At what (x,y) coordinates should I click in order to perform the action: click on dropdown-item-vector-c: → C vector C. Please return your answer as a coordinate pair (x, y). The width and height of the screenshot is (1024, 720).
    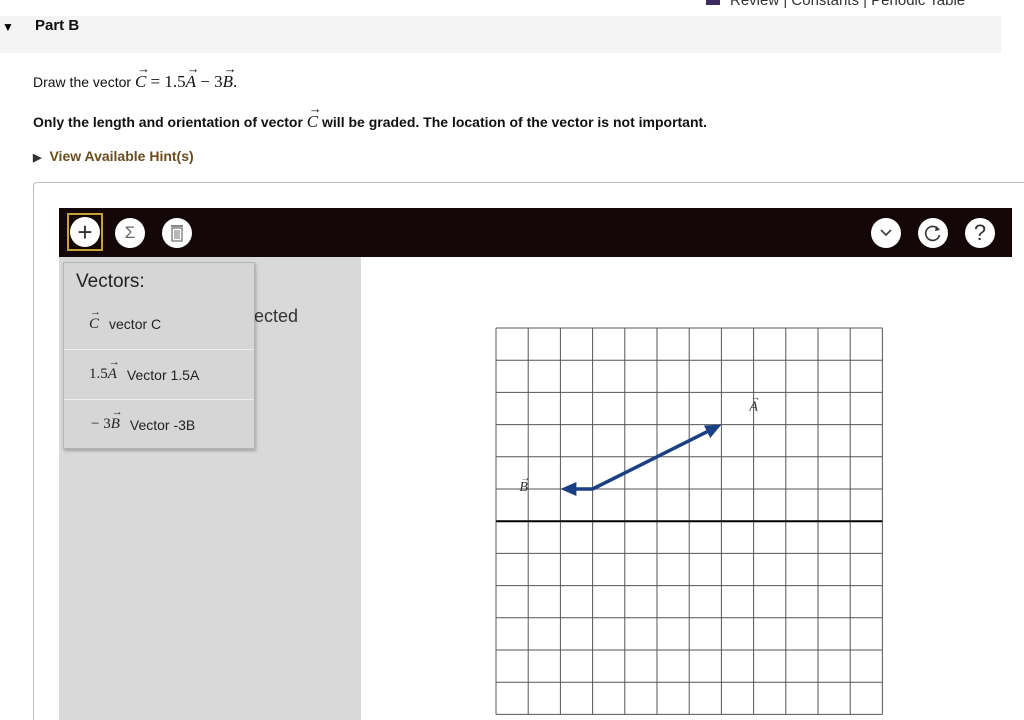
    Looking at the image, I should click on (159, 324).